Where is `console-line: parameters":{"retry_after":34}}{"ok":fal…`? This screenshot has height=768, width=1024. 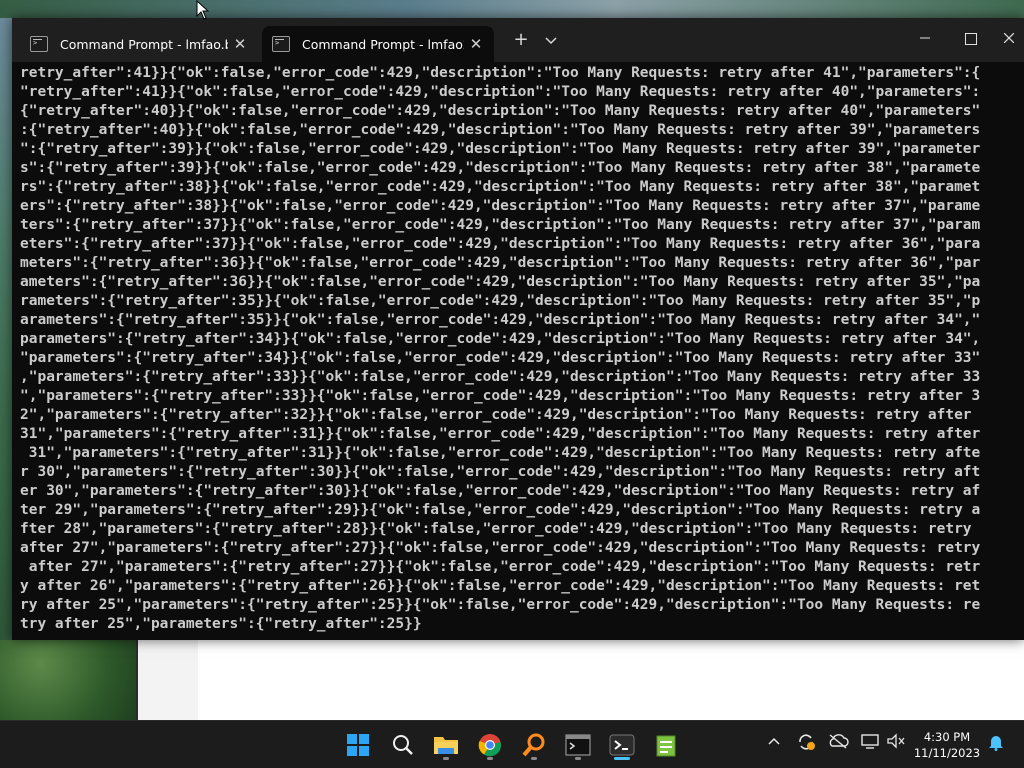
console-line: parameters":{"retry_after":34}}{"ok":fal… is located at coordinates (500, 339).